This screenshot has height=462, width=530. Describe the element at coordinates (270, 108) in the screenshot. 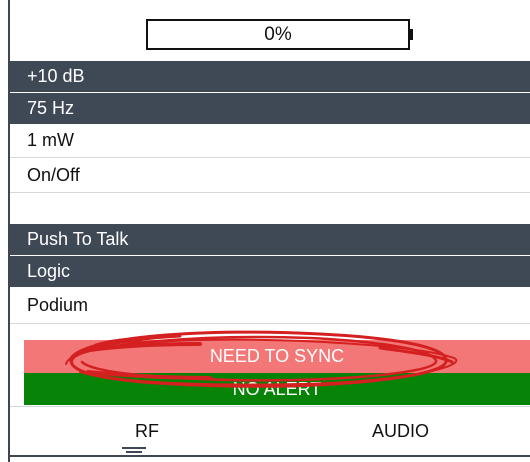

I see `row-frequency: 75 Hz` at that location.